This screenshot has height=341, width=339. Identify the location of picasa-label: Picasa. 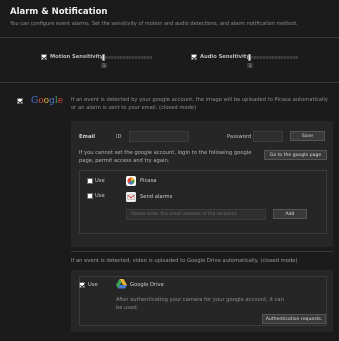
(148, 181).